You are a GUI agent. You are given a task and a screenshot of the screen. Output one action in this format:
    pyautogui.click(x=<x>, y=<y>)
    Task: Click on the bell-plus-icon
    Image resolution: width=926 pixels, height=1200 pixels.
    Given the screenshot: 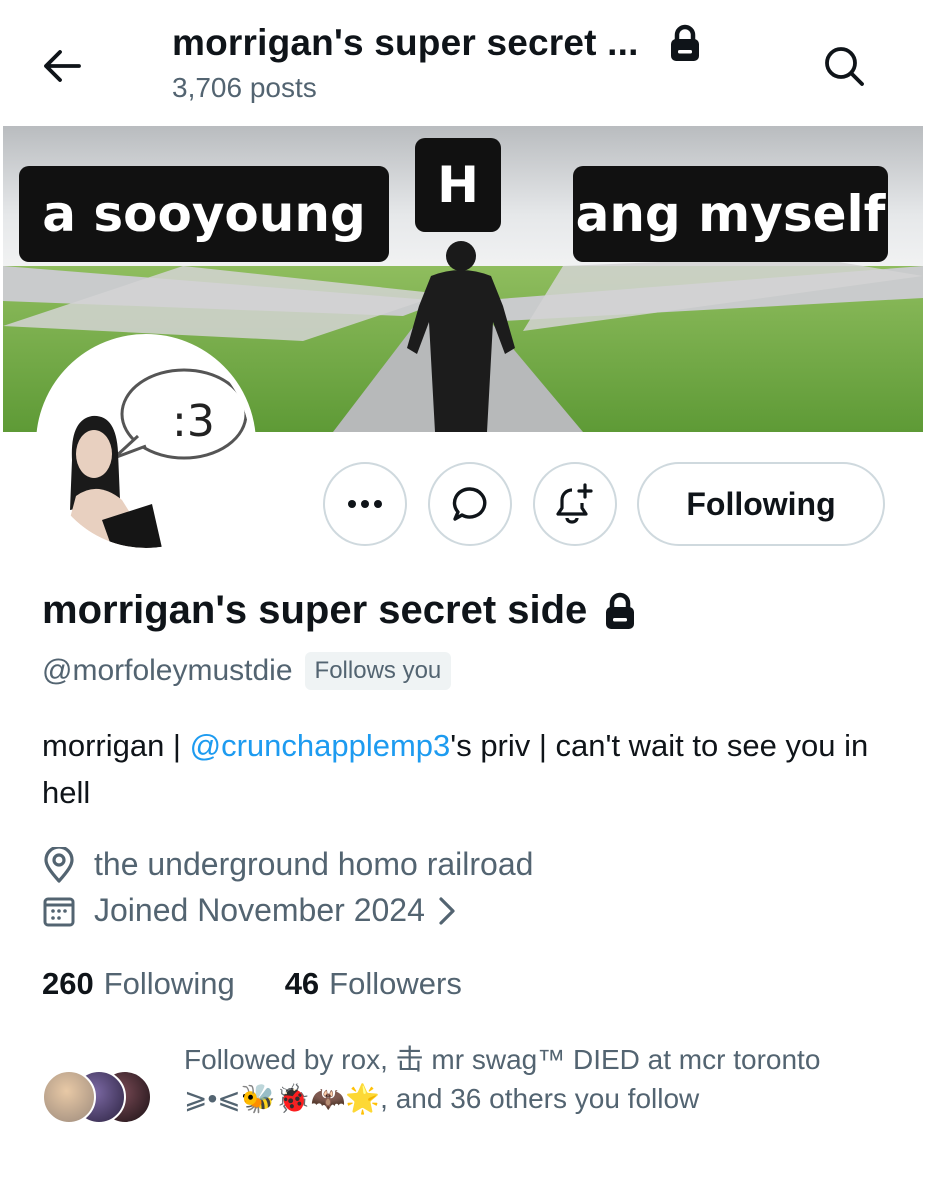 What is the action you would take?
    pyautogui.click(x=574, y=503)
    